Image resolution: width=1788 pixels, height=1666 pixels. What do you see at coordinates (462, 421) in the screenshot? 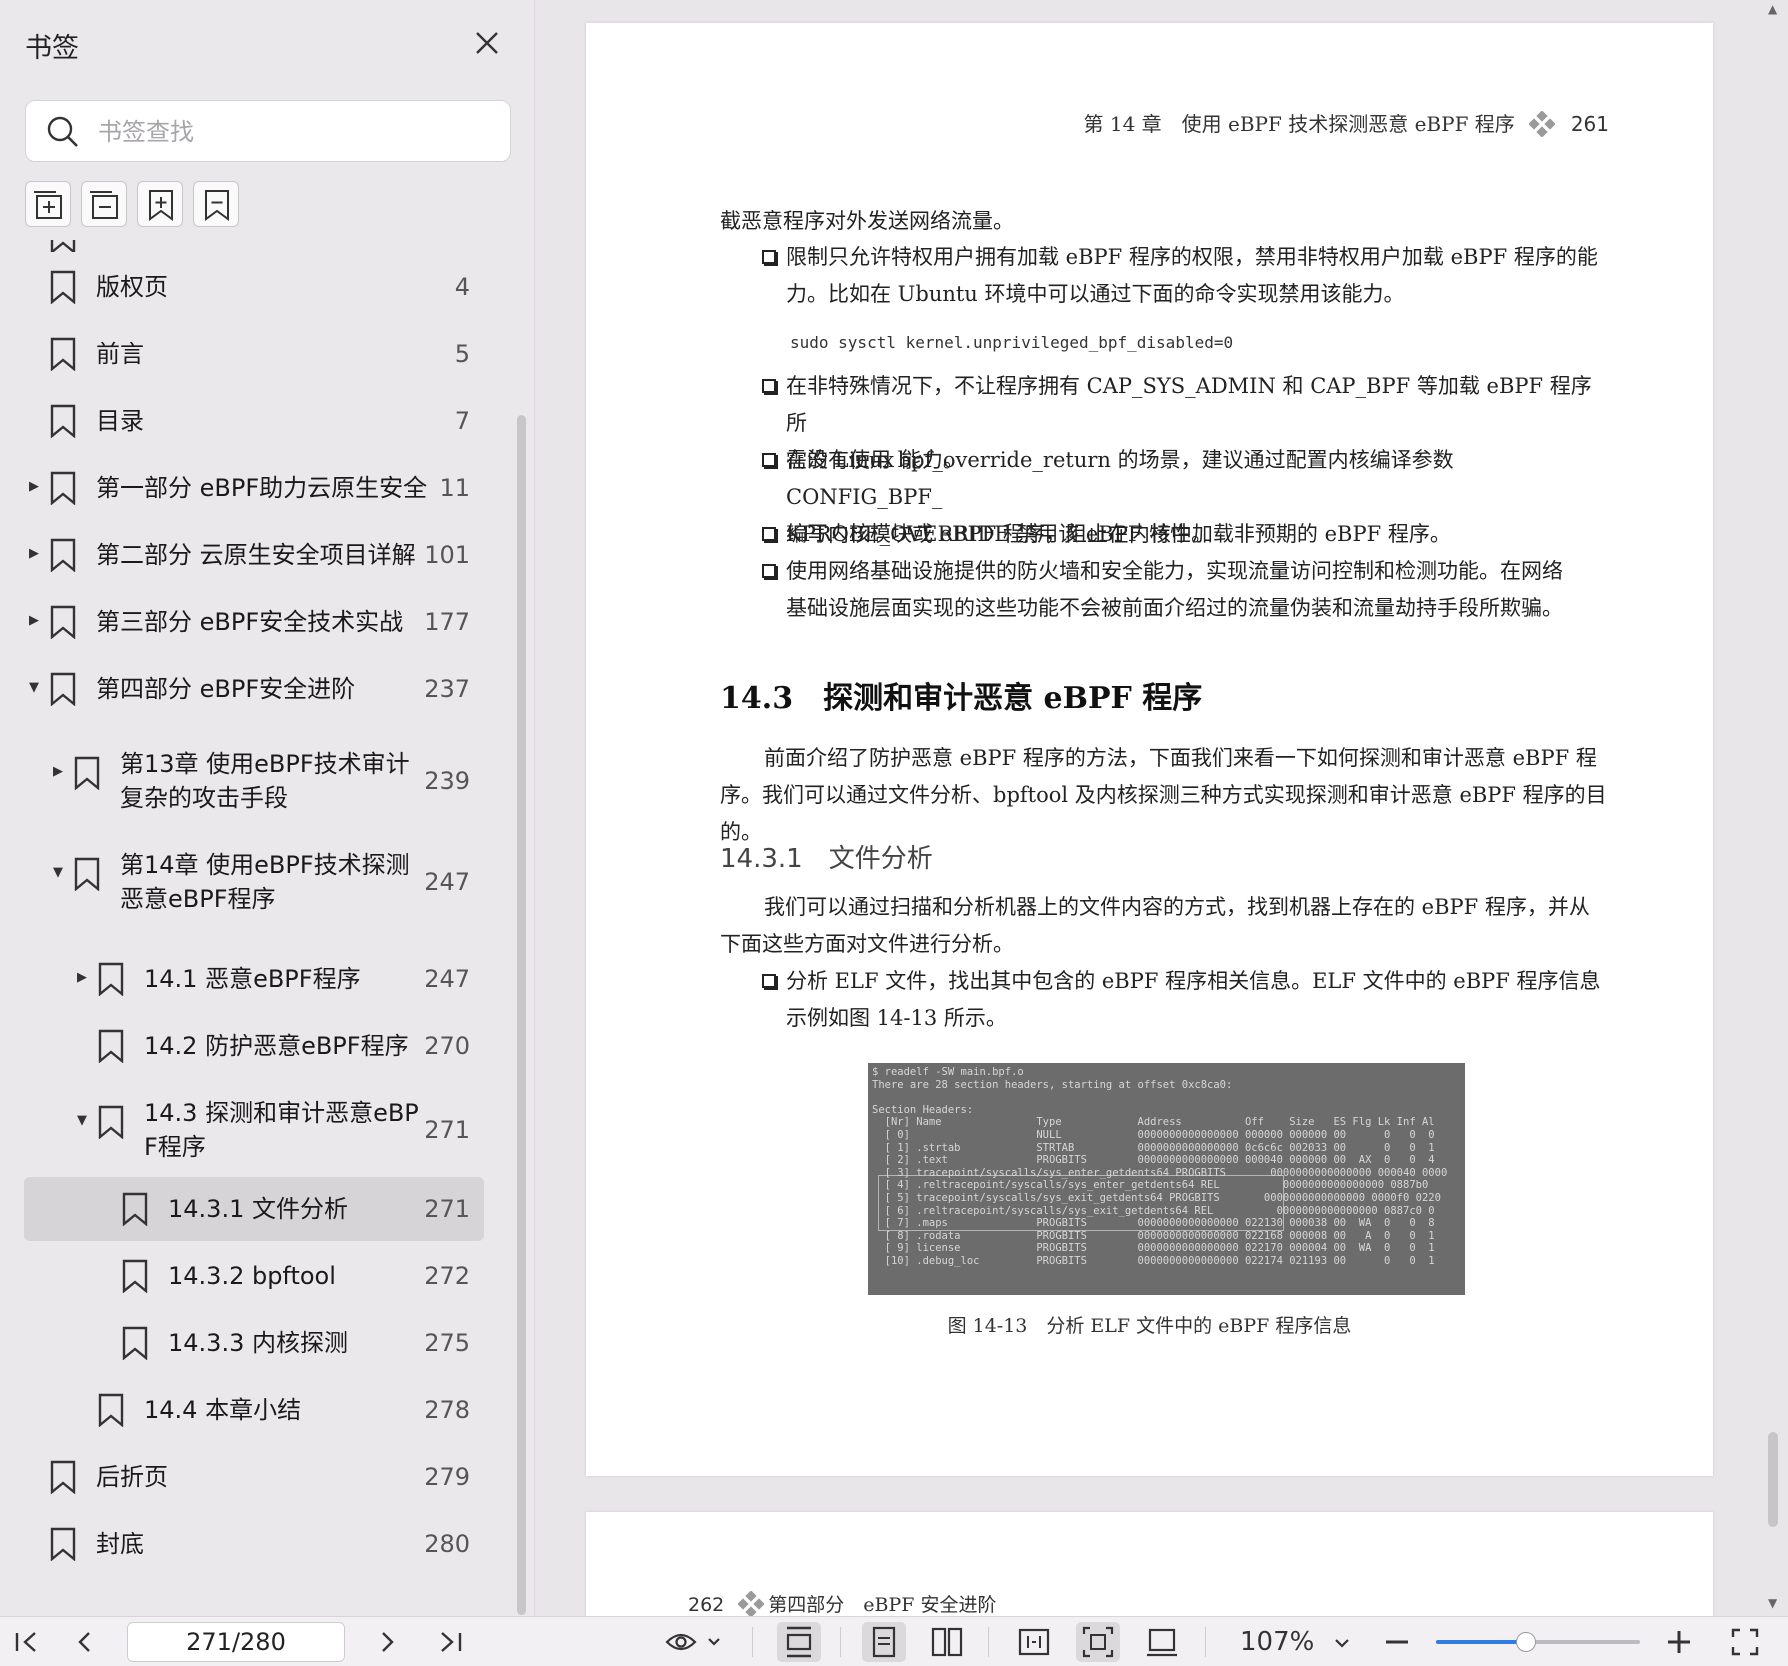
I see `bookmark-page-number: 7` at bounding box center [462, 421].